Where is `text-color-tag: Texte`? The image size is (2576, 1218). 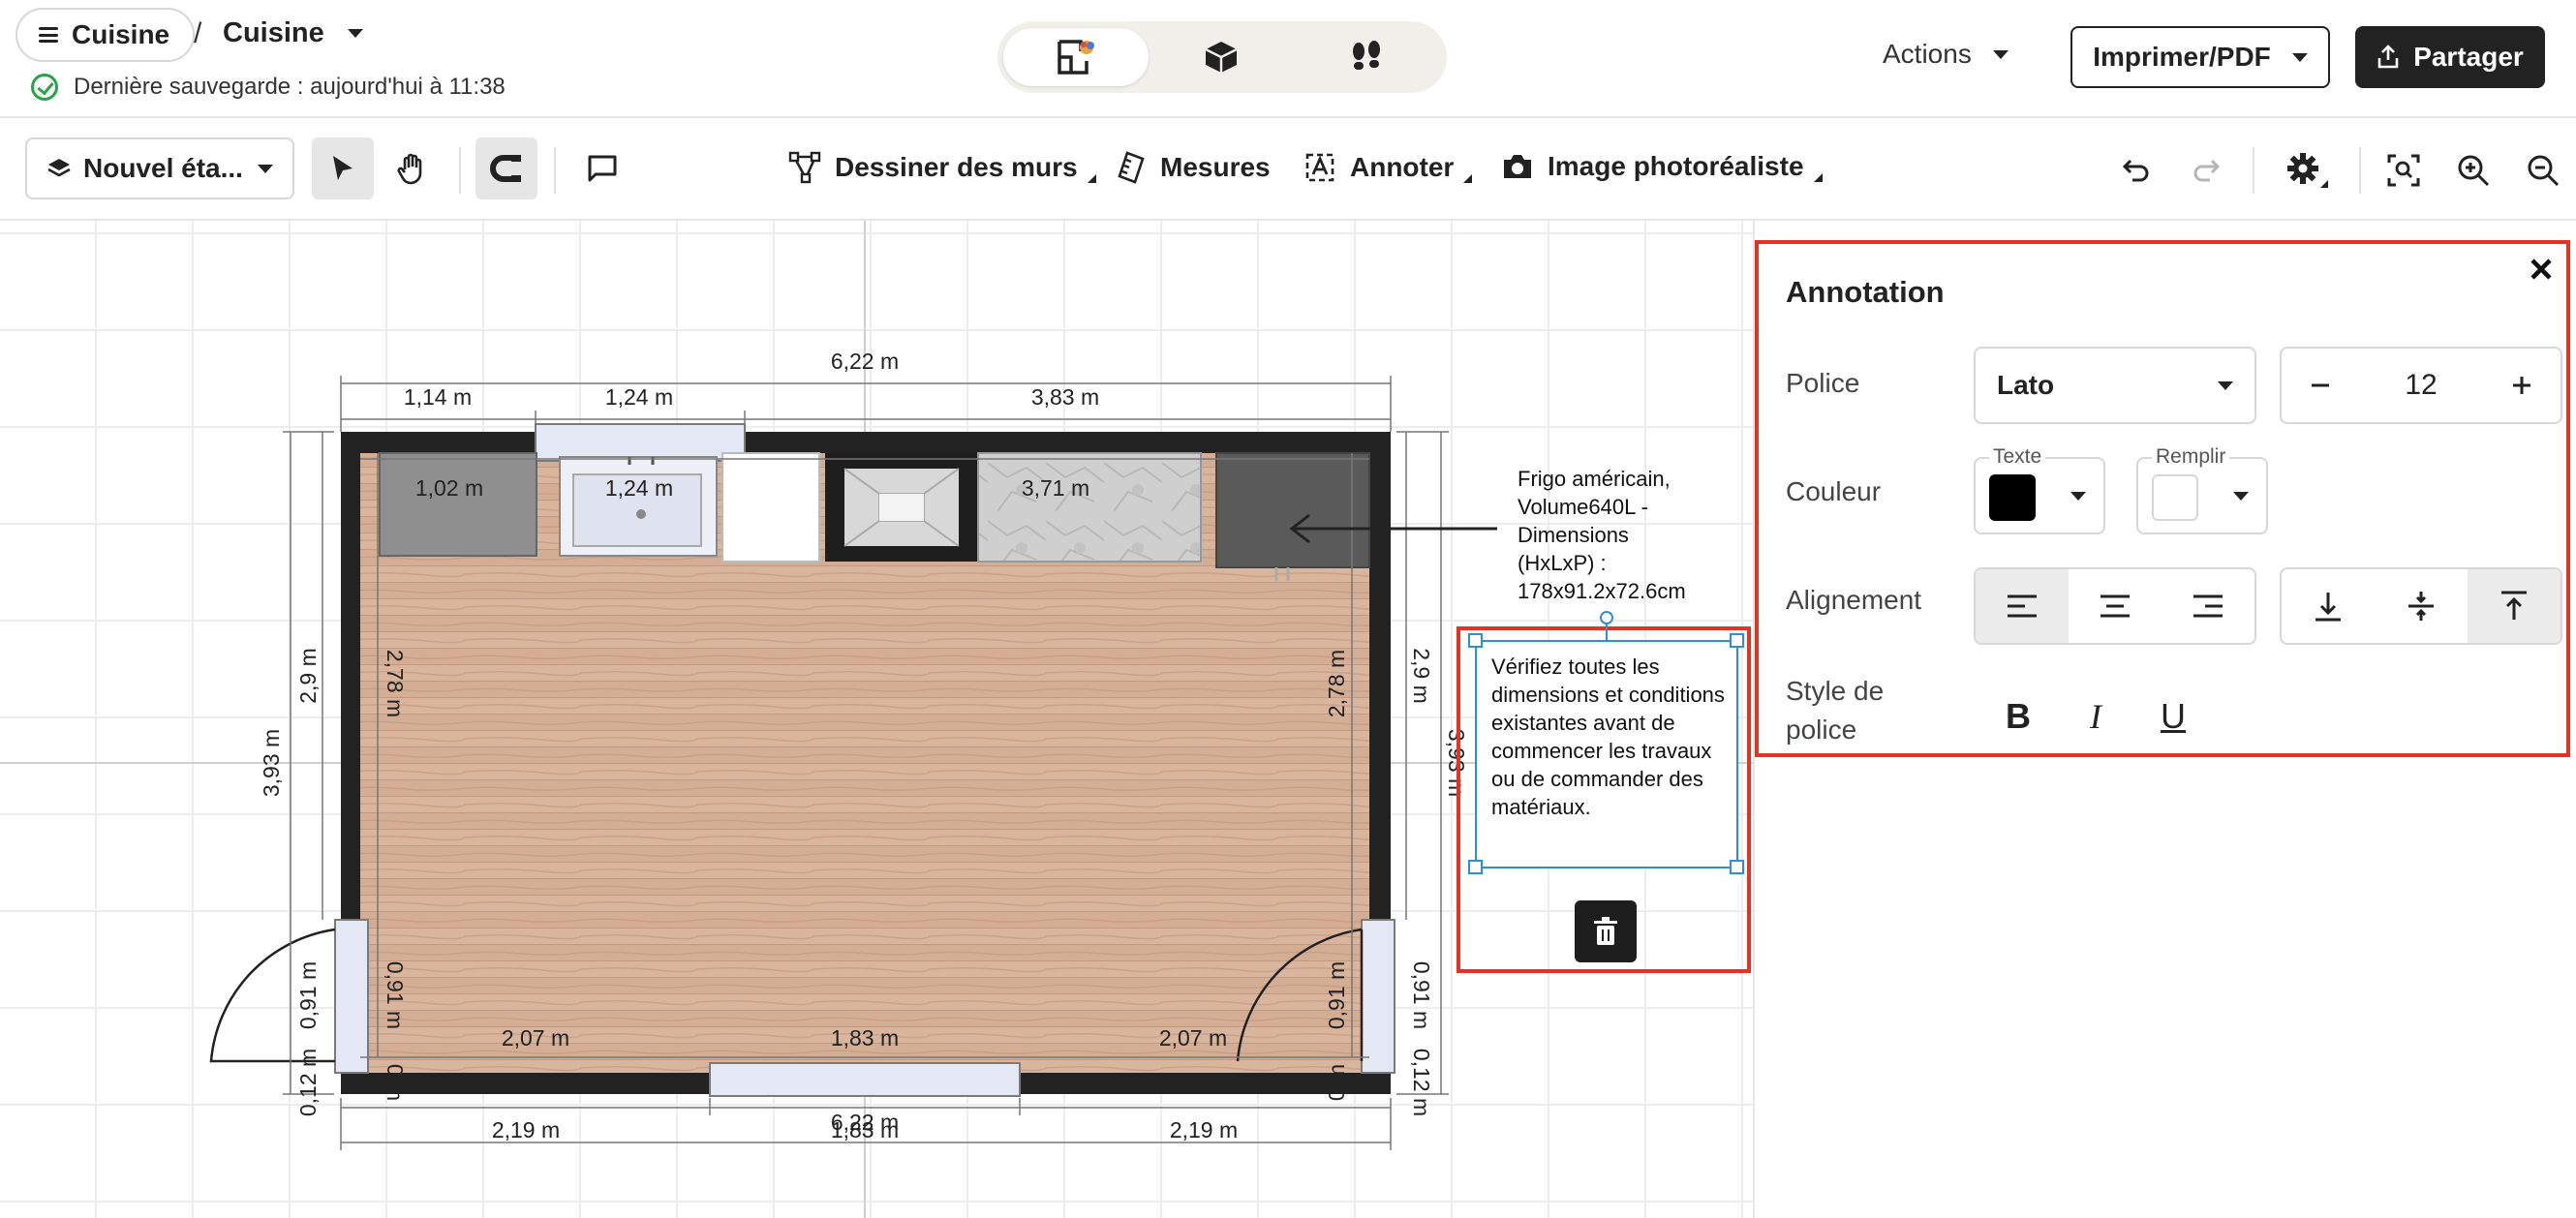 text-color-tag: Texte is located at coordinates (2017, 457).